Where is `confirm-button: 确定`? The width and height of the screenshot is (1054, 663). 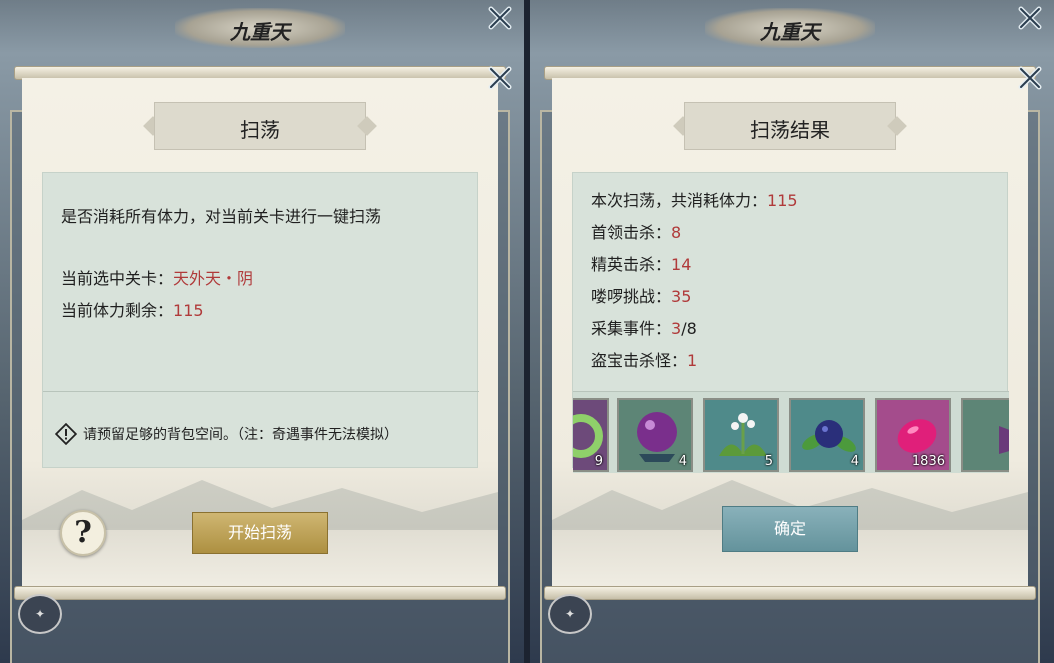
confirm-button: 确定 is located at coordinates (790, 529).